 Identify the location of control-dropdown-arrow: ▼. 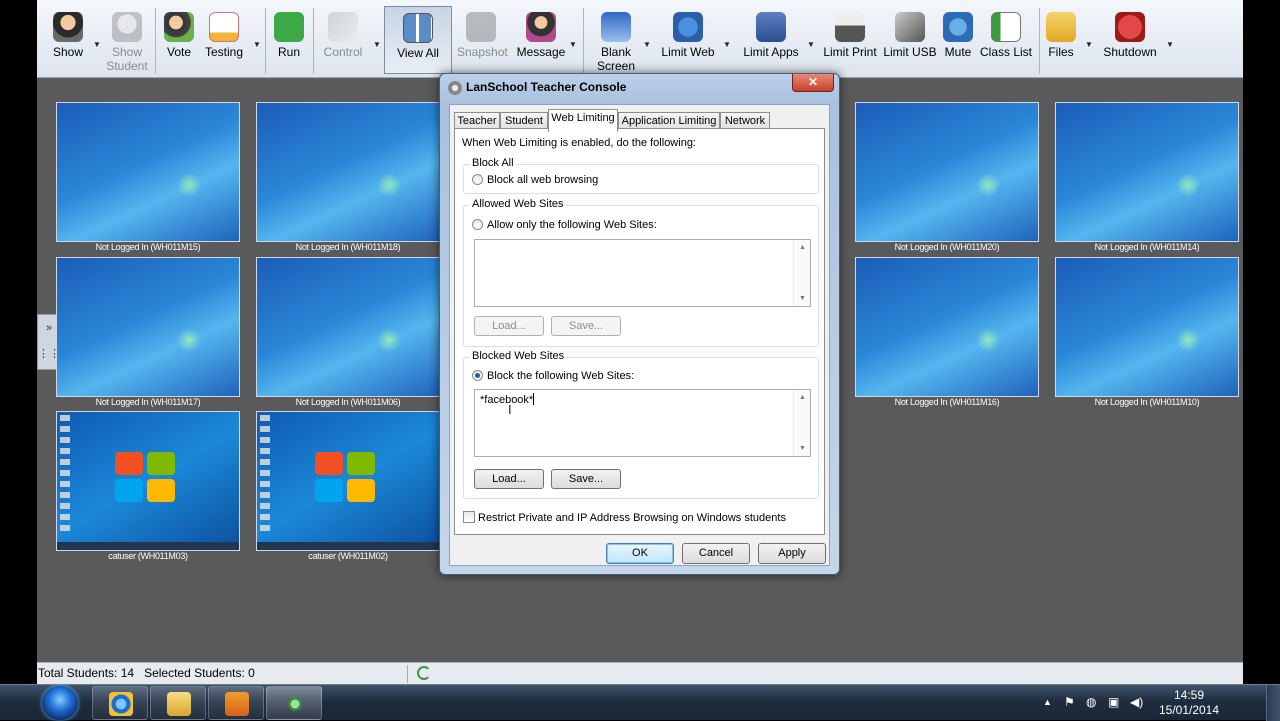
(377, 44).